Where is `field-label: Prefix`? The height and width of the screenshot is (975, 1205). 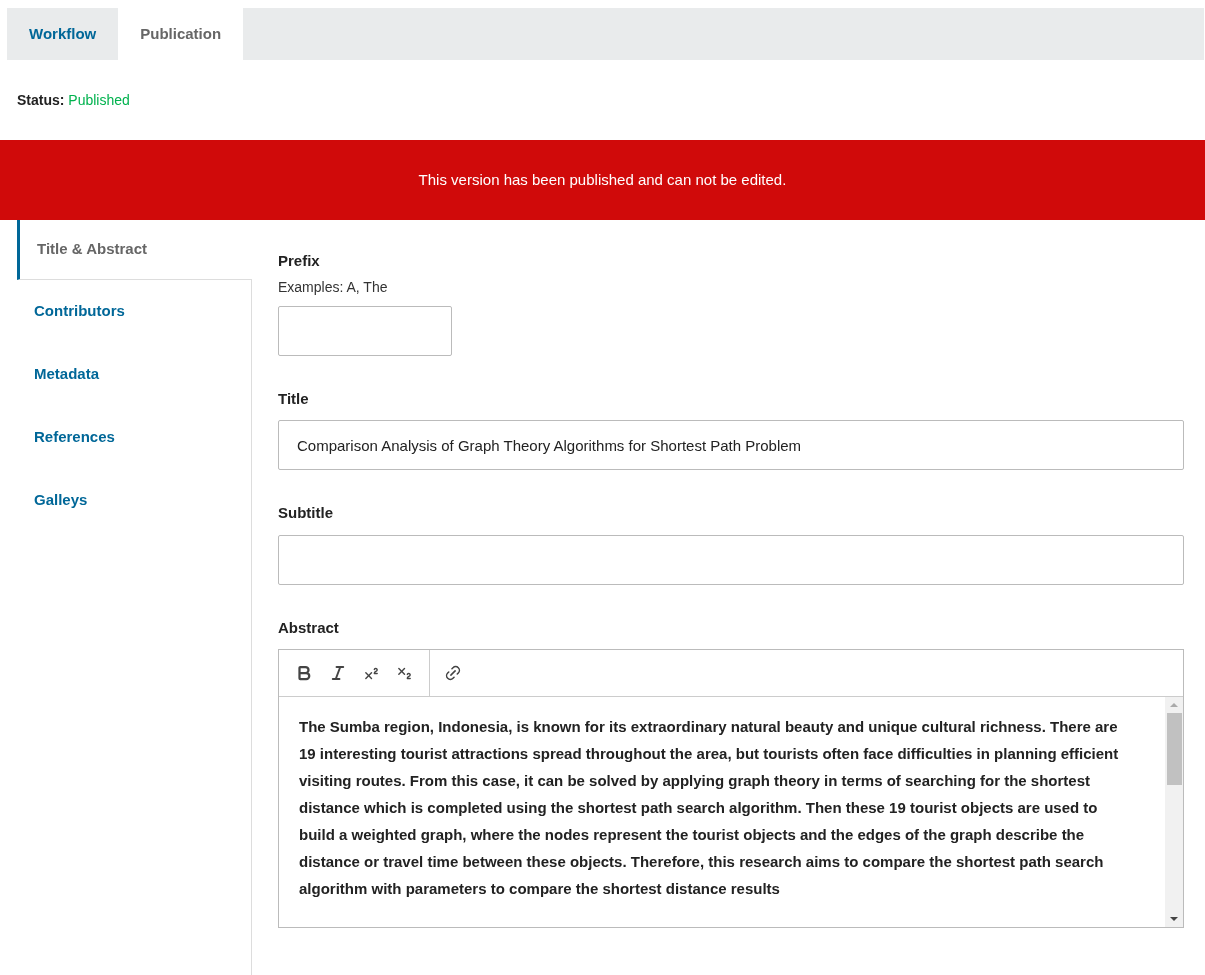 field-label: Prefix is located at coordinates (299, 261).